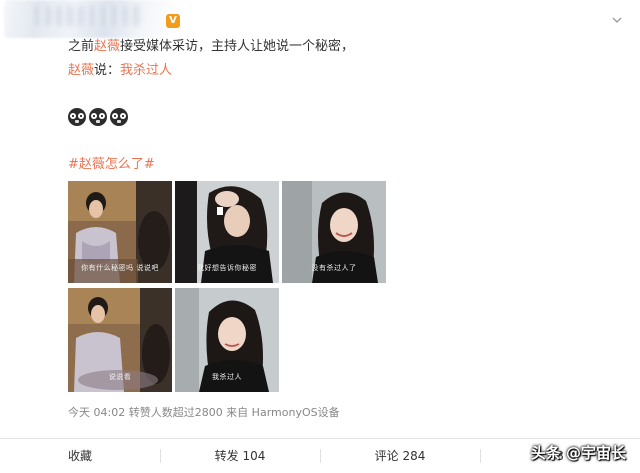  Describe the element at coordinates (227, 268) in the screenshot. I see `image-subtitle: 我好想告诉你秘密` at that location.